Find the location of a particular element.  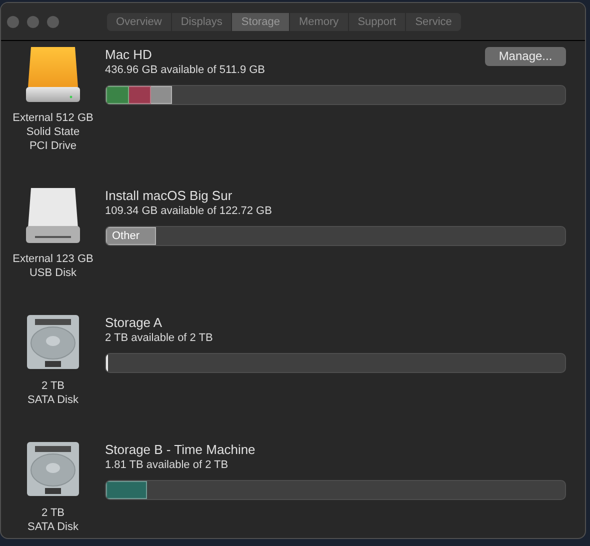

volume-name: Storage B - Time Machine is located at coordinates (180, 449).